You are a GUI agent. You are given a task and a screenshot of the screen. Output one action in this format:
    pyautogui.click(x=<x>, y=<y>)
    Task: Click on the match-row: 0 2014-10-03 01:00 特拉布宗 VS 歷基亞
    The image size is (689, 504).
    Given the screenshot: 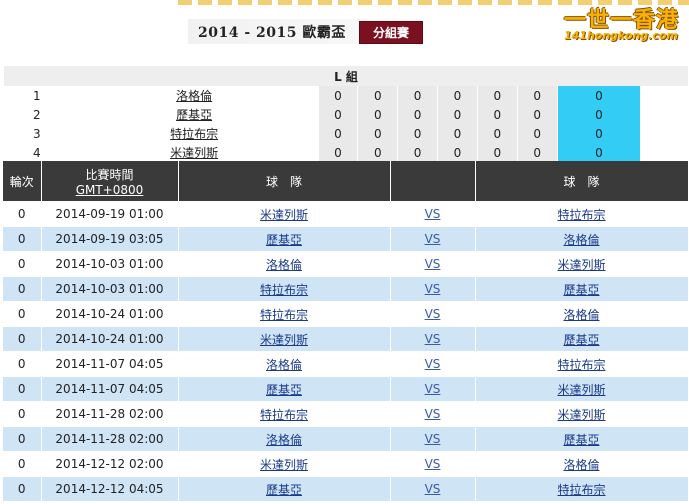 What is the action you would take?
    pyautogui.click(x=346, y=289)
    